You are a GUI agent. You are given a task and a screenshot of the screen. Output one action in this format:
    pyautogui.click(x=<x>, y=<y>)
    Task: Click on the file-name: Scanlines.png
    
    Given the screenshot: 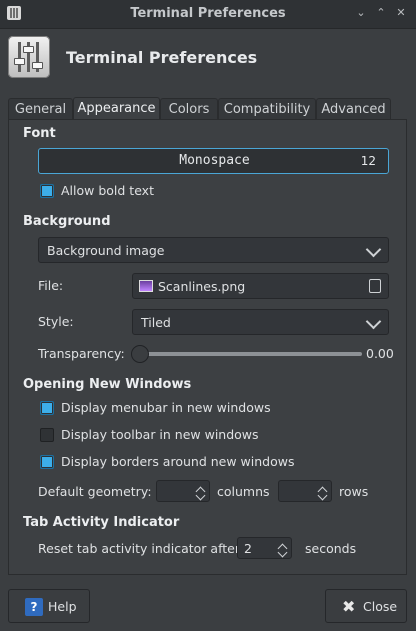 What is the action you would take?
    pyautogui.click(x=202, y=286)
    